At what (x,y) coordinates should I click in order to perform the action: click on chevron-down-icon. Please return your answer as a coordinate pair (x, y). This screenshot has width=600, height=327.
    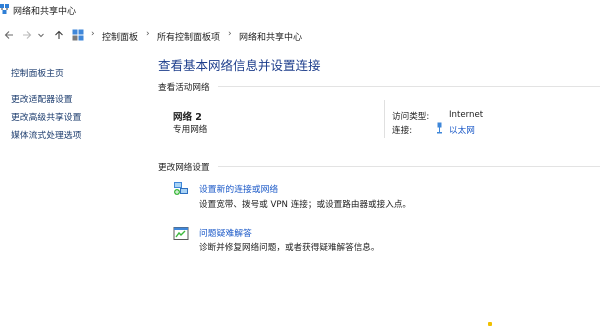
    Looking at the image, I should click on (41, 35).